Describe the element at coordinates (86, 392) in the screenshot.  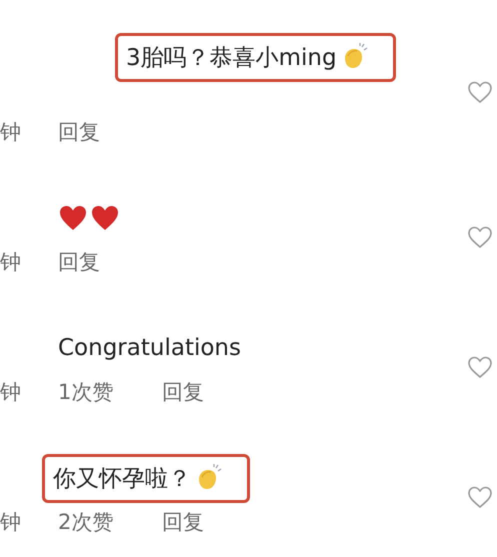
I see `like-count: 1次赞` at that location.